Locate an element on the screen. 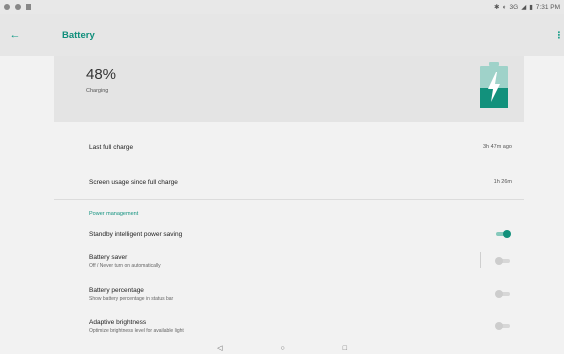 Image resolution: width=564 pixels, height=354 pixels. circle-home-icon: ○ is located at coordinates (282, 348).